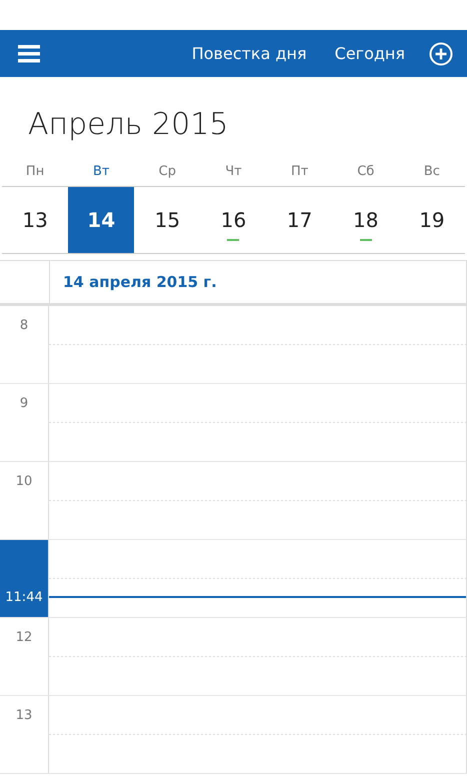 This screenshot has width=467, height=777. I want to click on menu-button, so click(29, 53).